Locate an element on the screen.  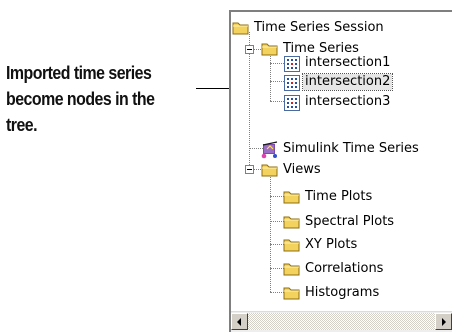
tree-node-correlations: Correlations is located at coordinates (334, 269).